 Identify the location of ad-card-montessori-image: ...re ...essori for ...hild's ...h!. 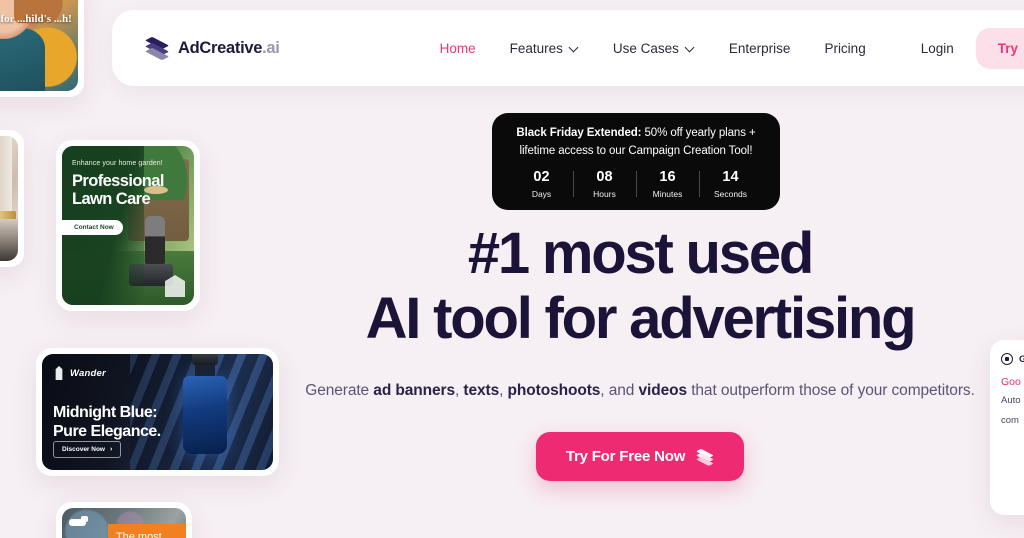
(39, 45).